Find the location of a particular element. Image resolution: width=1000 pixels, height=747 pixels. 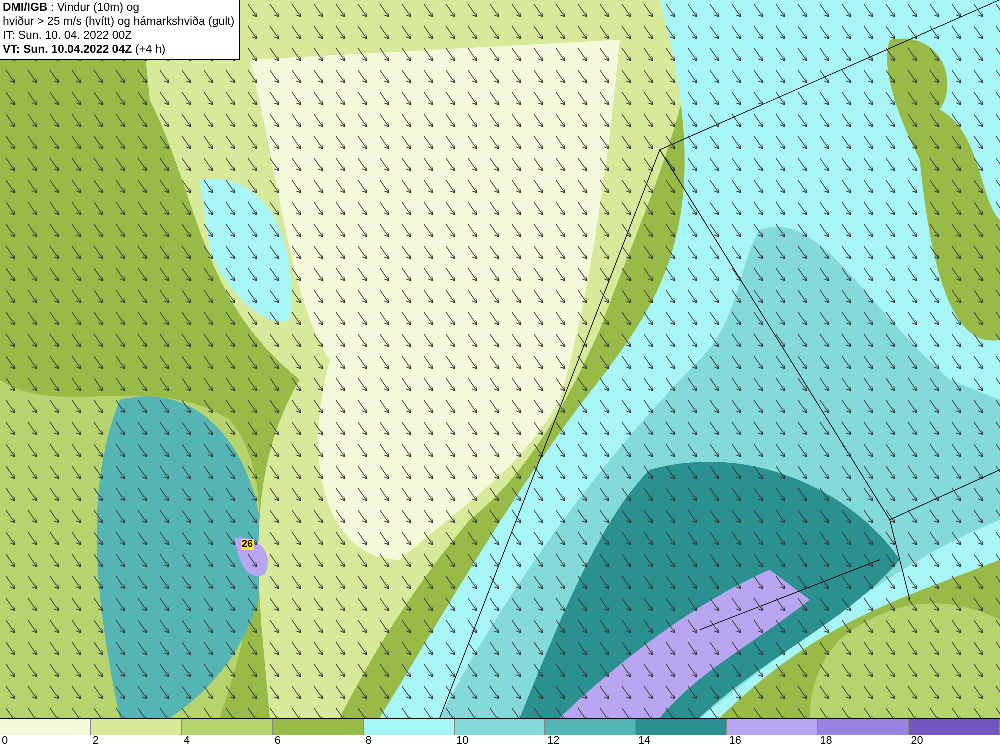

title-line: IT: Sun. 10. 04. 2022 00Z is located at coordinates (68, 36).